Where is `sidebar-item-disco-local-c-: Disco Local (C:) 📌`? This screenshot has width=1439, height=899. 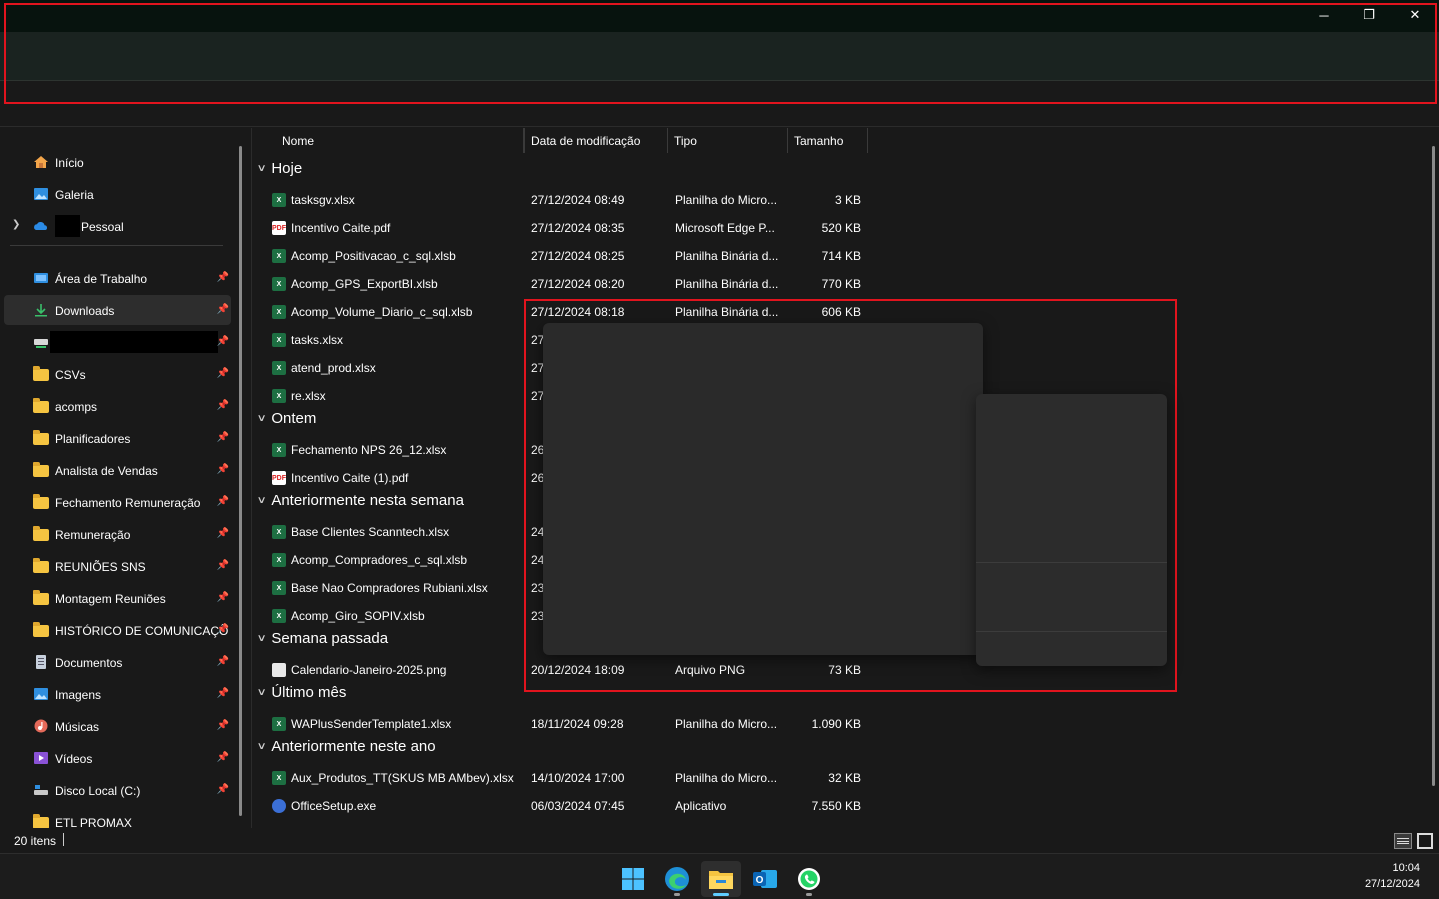
sidebar-item-disco-local-c-: Disco Local (C:) 📌 is located at coordinates (117, 790).